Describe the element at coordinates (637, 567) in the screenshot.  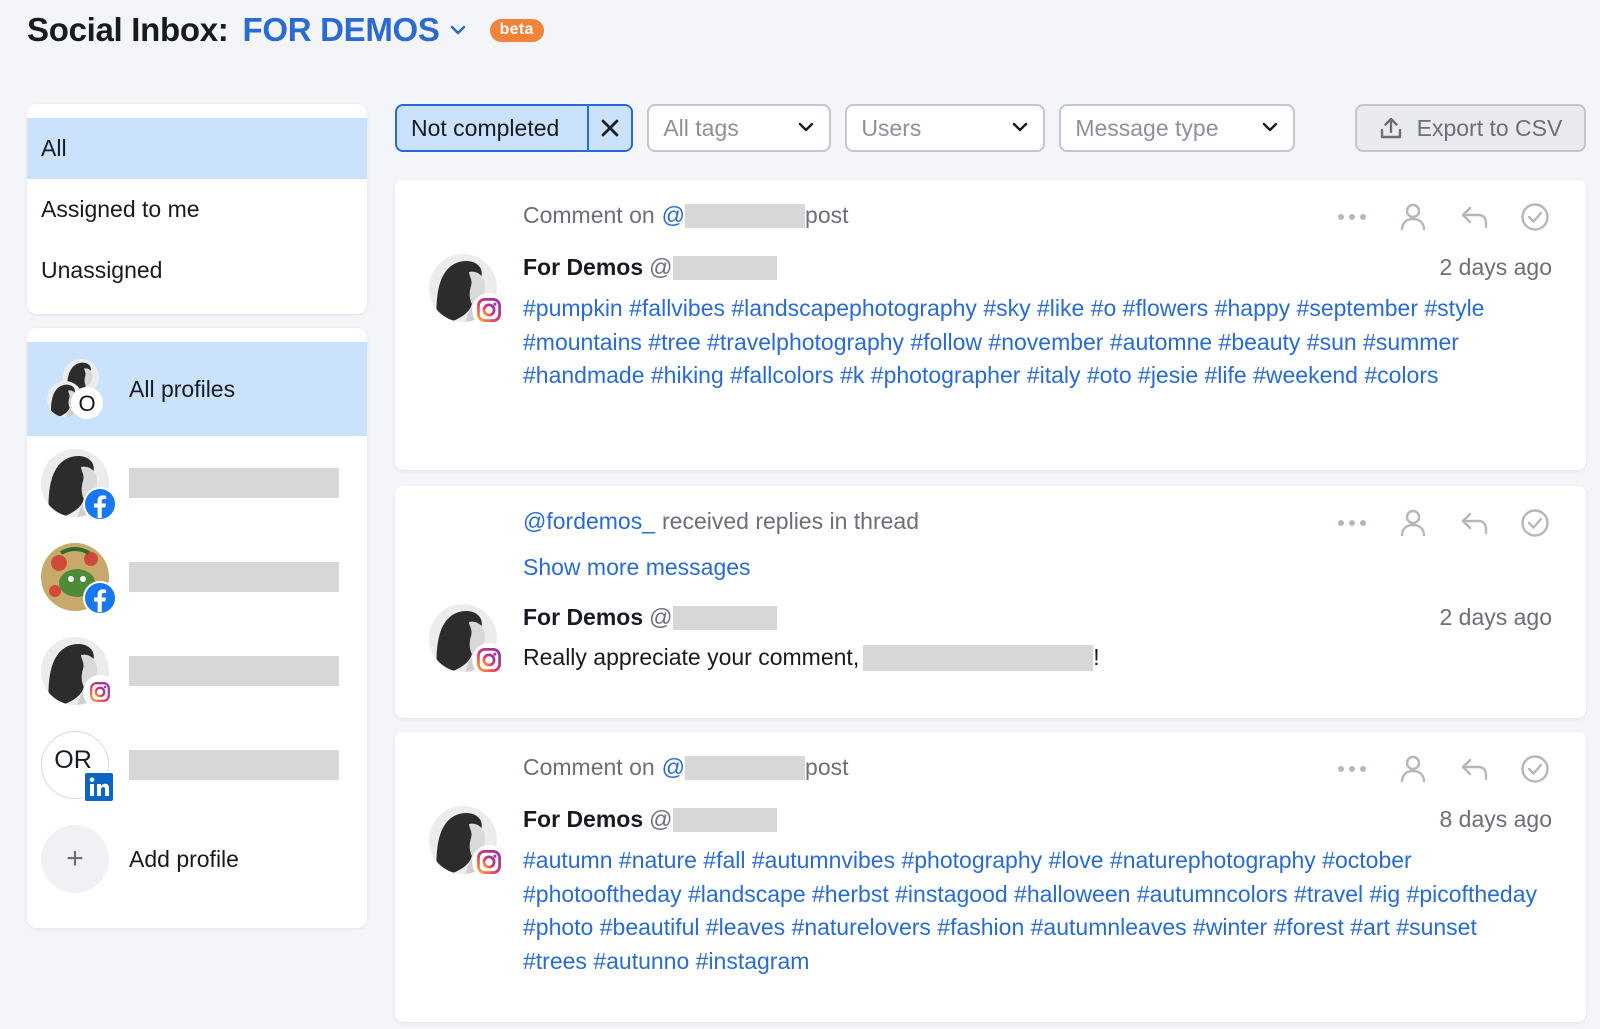
I see `show-more-messages-link: Show more messages` at that location.